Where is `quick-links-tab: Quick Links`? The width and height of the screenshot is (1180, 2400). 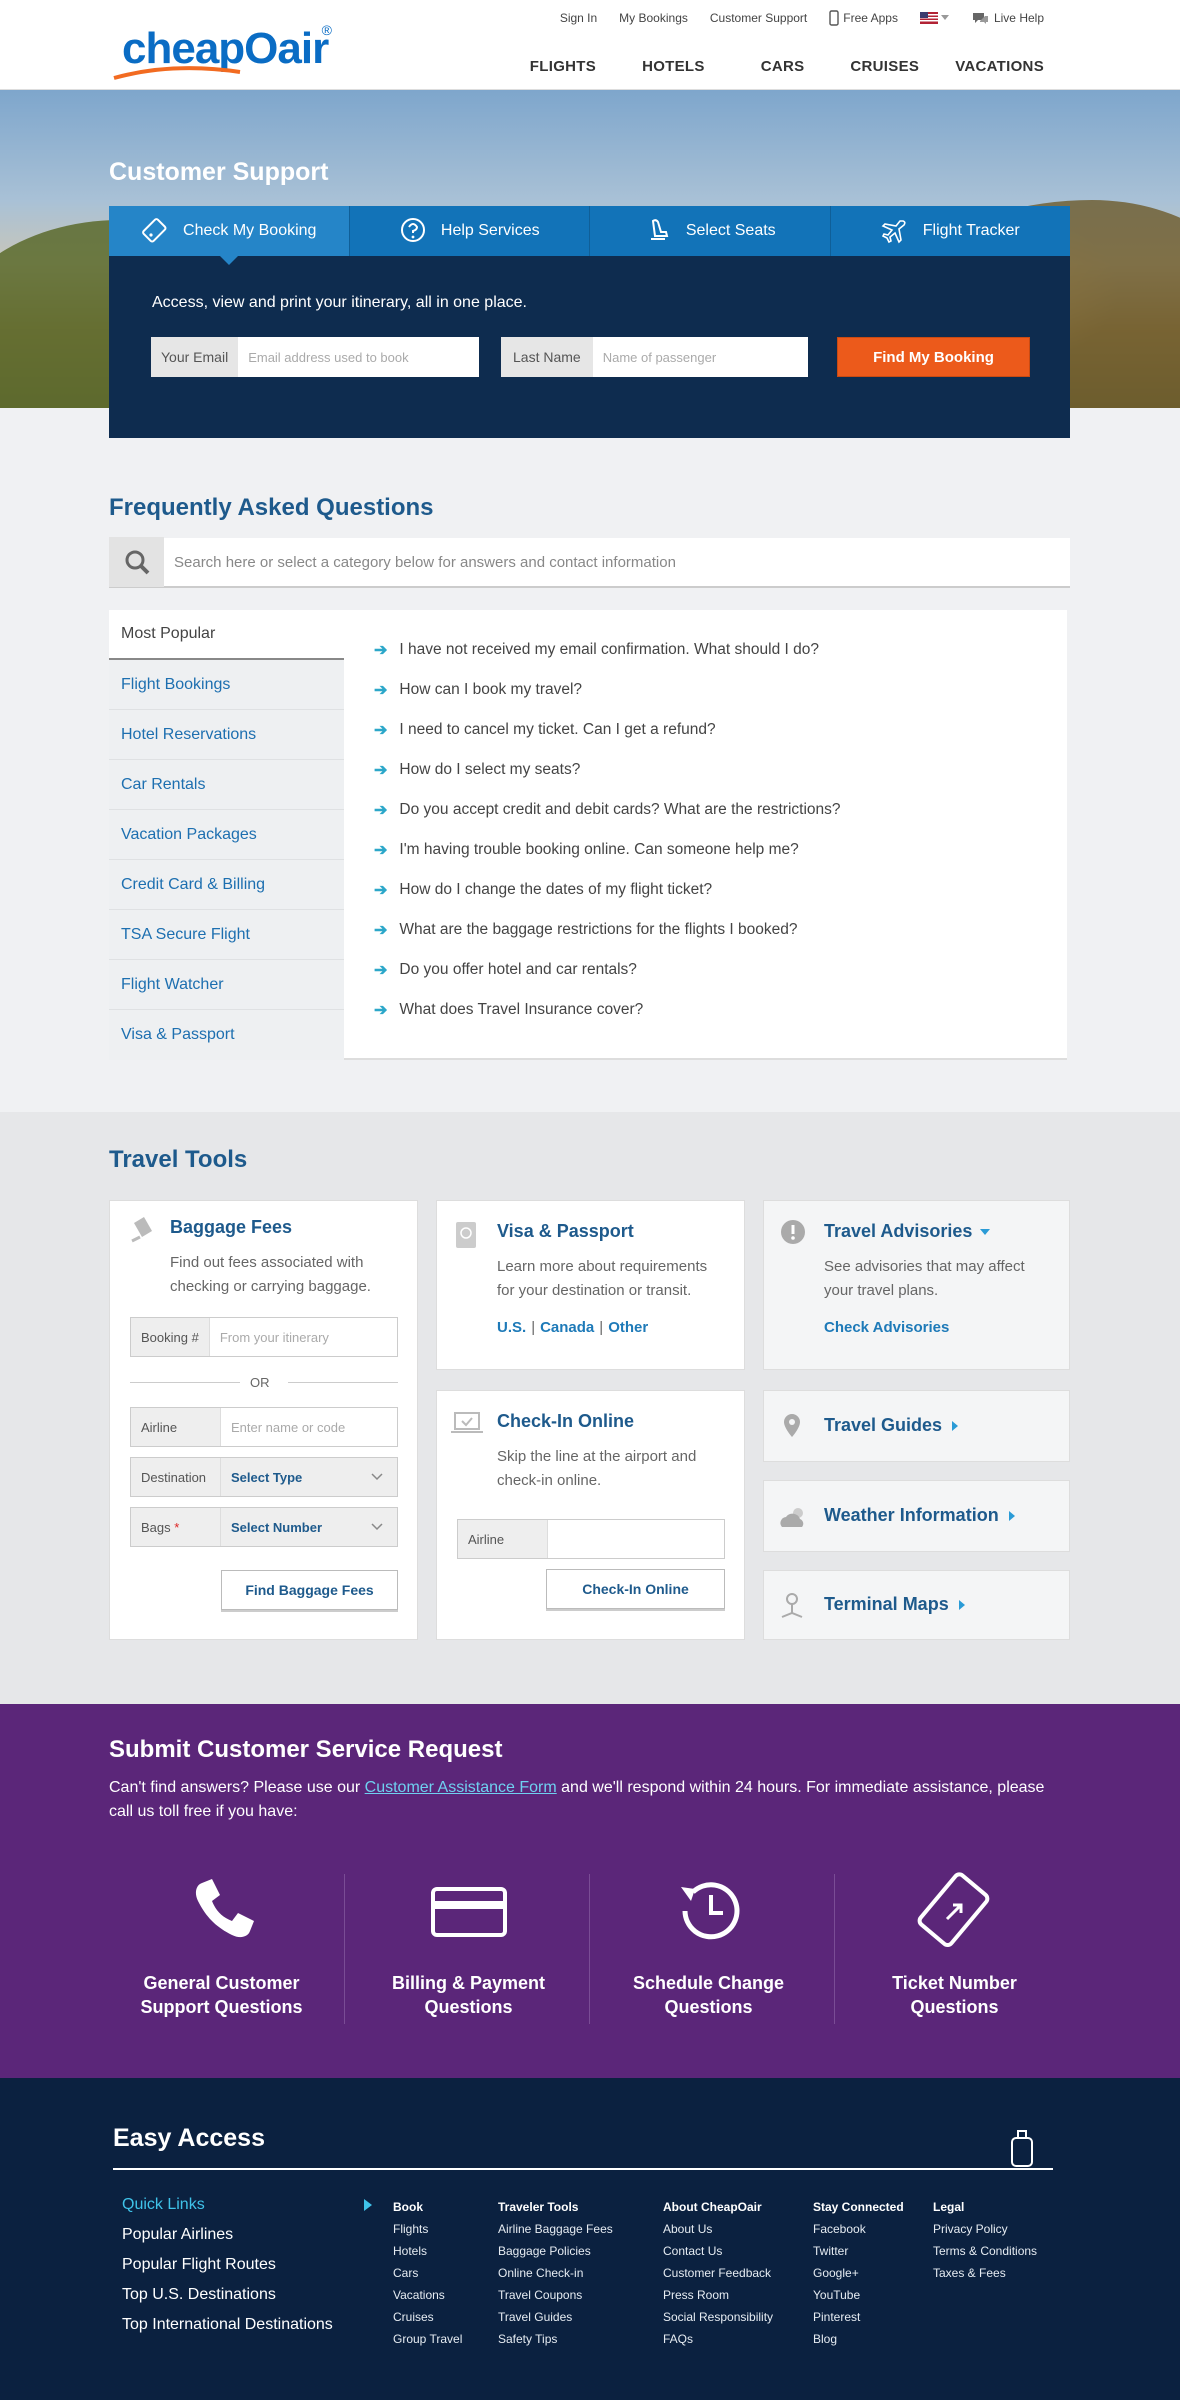 quick-links-tab: Quick Links is located at coordinates (247, 2205).